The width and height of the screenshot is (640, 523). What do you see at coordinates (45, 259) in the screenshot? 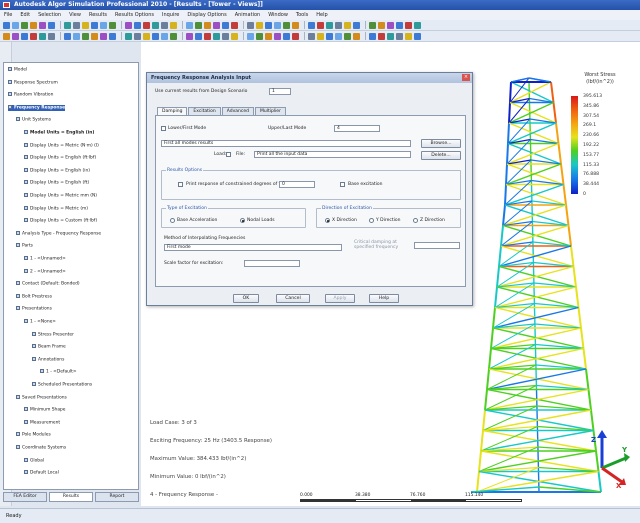
I see `tree-item: 1 - <Unnamed>` at bounding box center [45, 259].